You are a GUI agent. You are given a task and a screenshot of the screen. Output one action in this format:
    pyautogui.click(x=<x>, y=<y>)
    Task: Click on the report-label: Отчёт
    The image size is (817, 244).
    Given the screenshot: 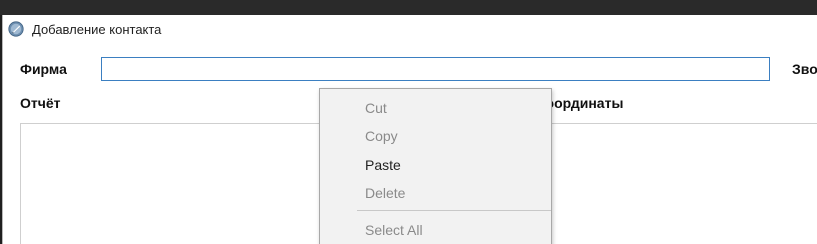 What is the action you would take?
    pyautogui.click(x=40, y=103)
    